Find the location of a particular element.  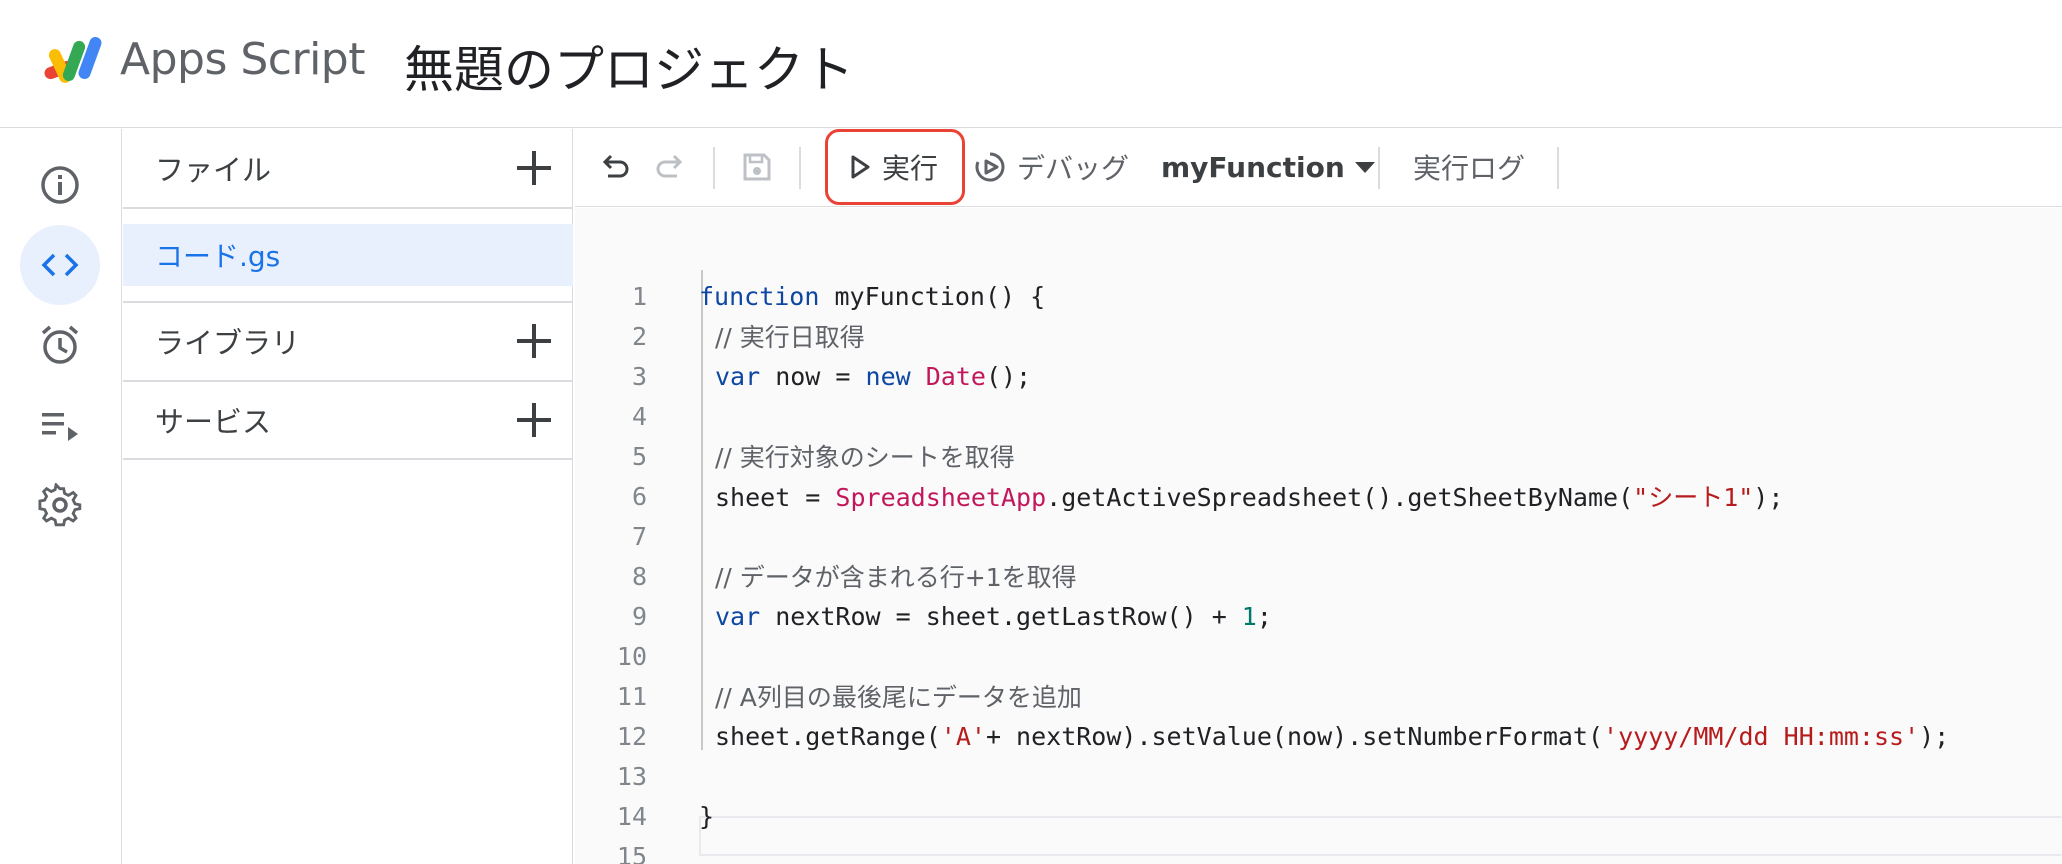

code-line: 8 // データが含まれる行+1を取得 is located at coordinates (1318, 576).